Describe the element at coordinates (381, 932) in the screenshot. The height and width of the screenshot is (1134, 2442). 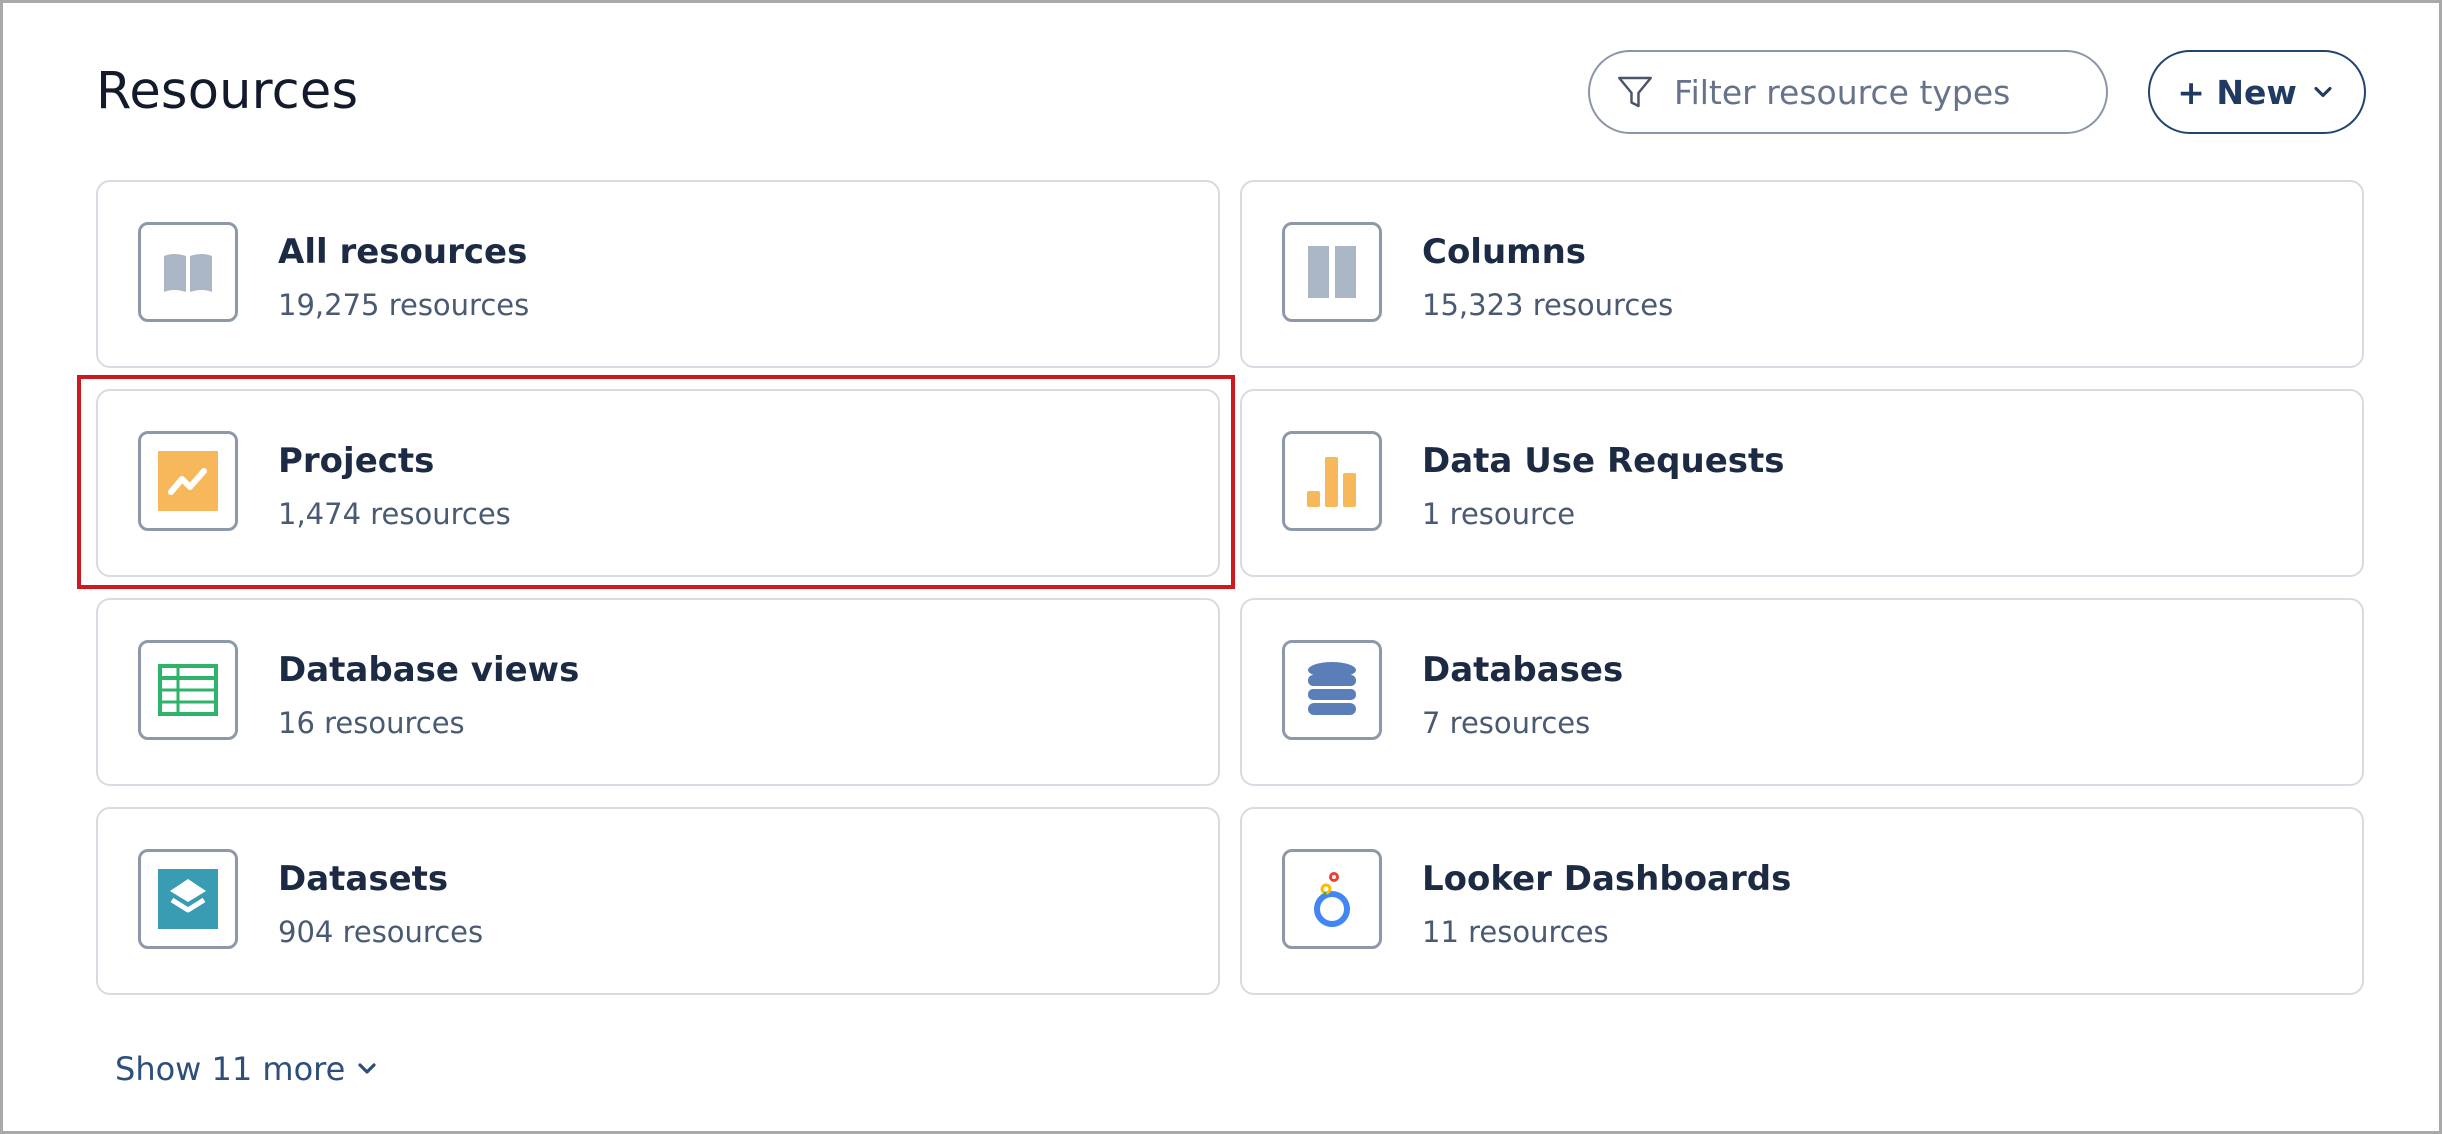
I see `card-count: 904 resources` at that location.